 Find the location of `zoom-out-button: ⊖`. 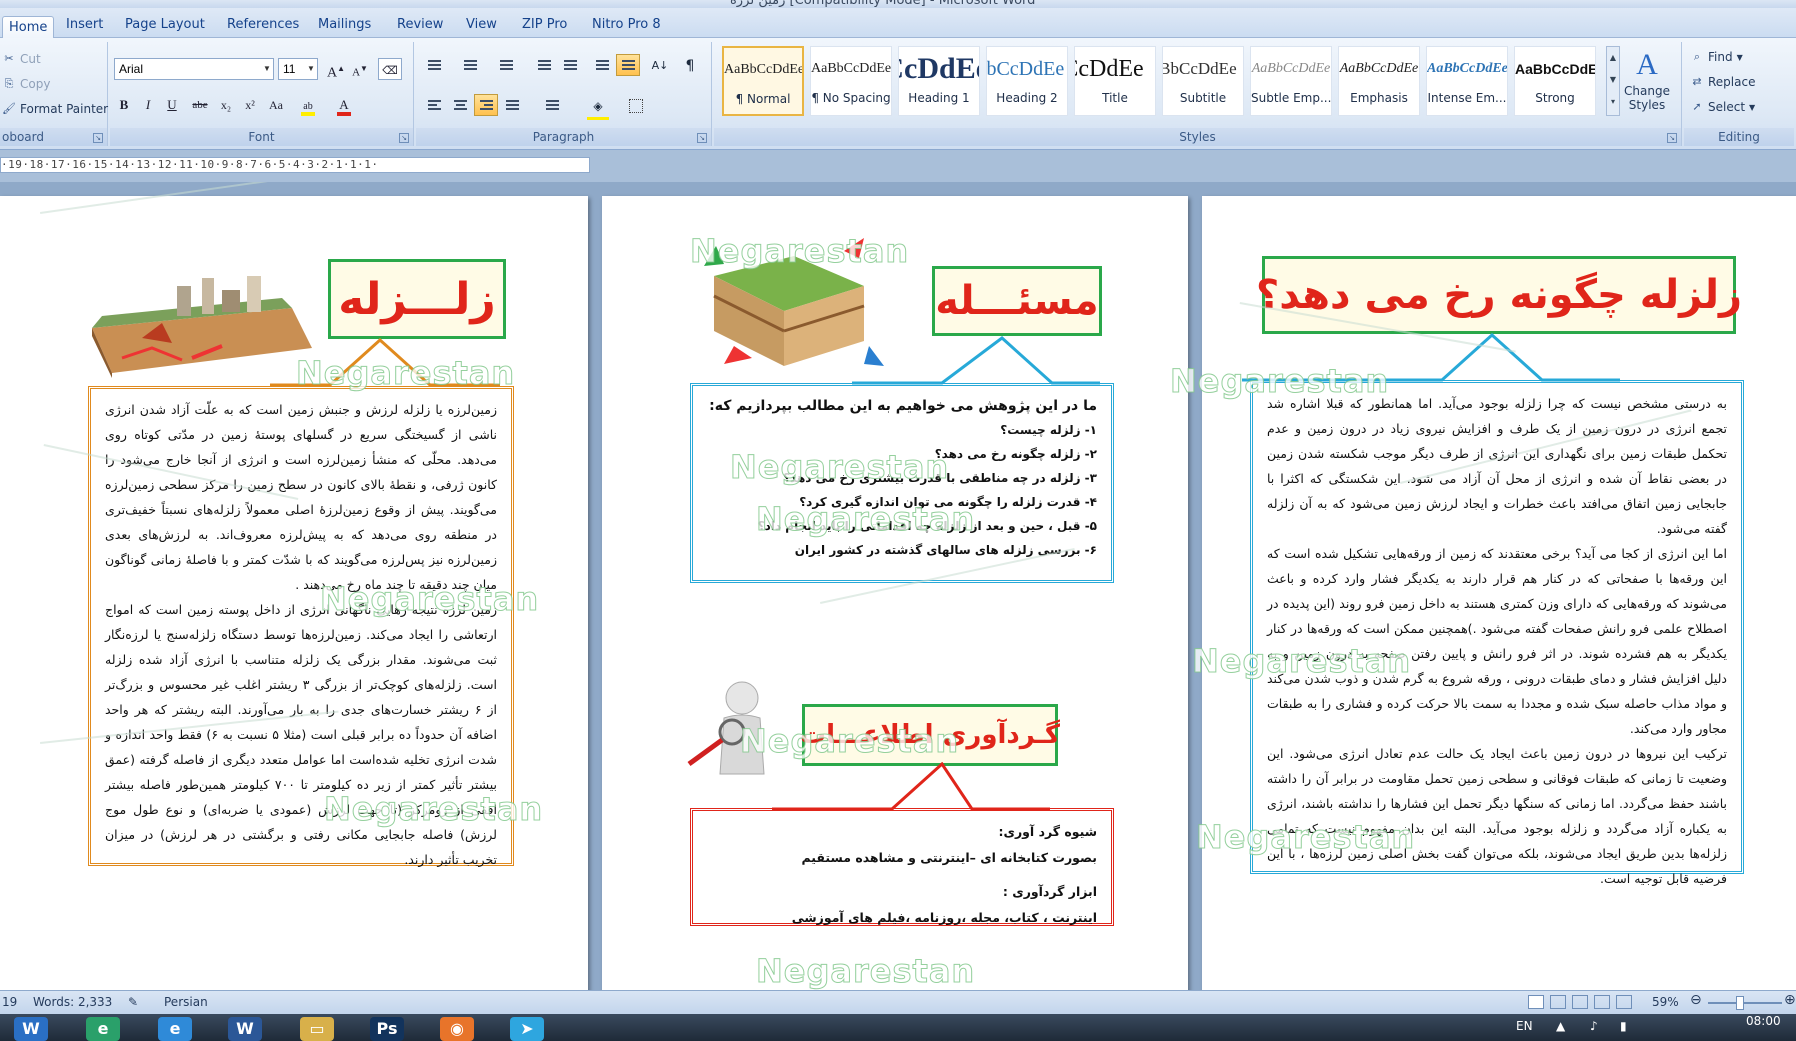

zoom-out-button: ⊖ is located at coordinates (1696, 1000).